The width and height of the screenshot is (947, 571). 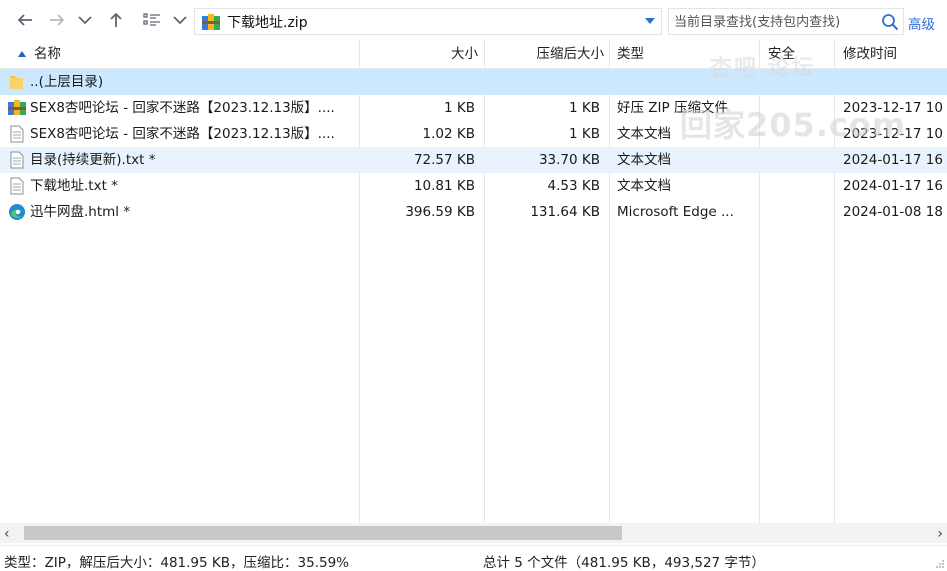 I want to click on horizontal-scrollbar: ‹ ›, so click(x=473, y=533).